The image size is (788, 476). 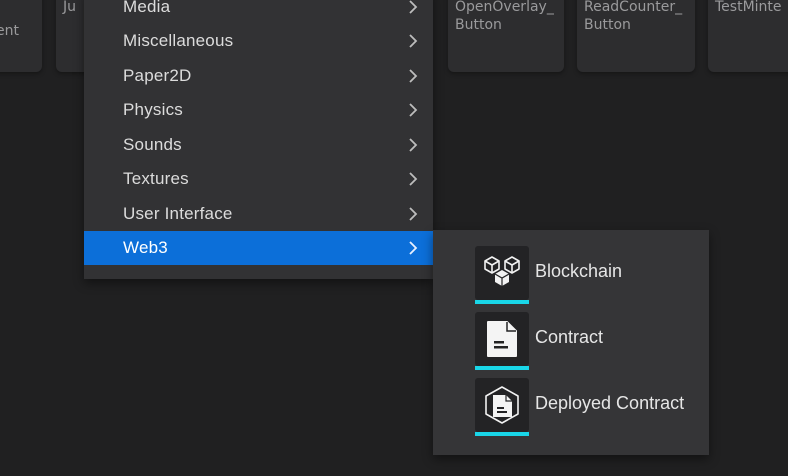 What do you see at coordinates (145, 247) in the screenshot?
I see `menu-item-label: Web3` at bounding box center [145, 247].